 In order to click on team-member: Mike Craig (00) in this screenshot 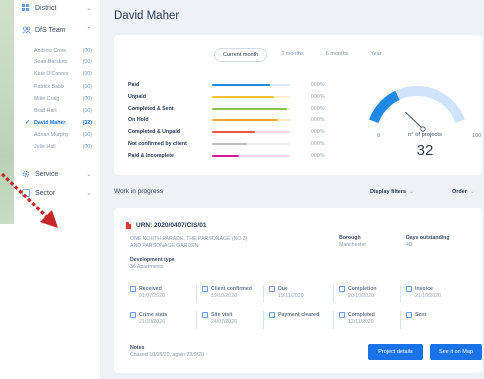, I will do `click(63, 99)`.